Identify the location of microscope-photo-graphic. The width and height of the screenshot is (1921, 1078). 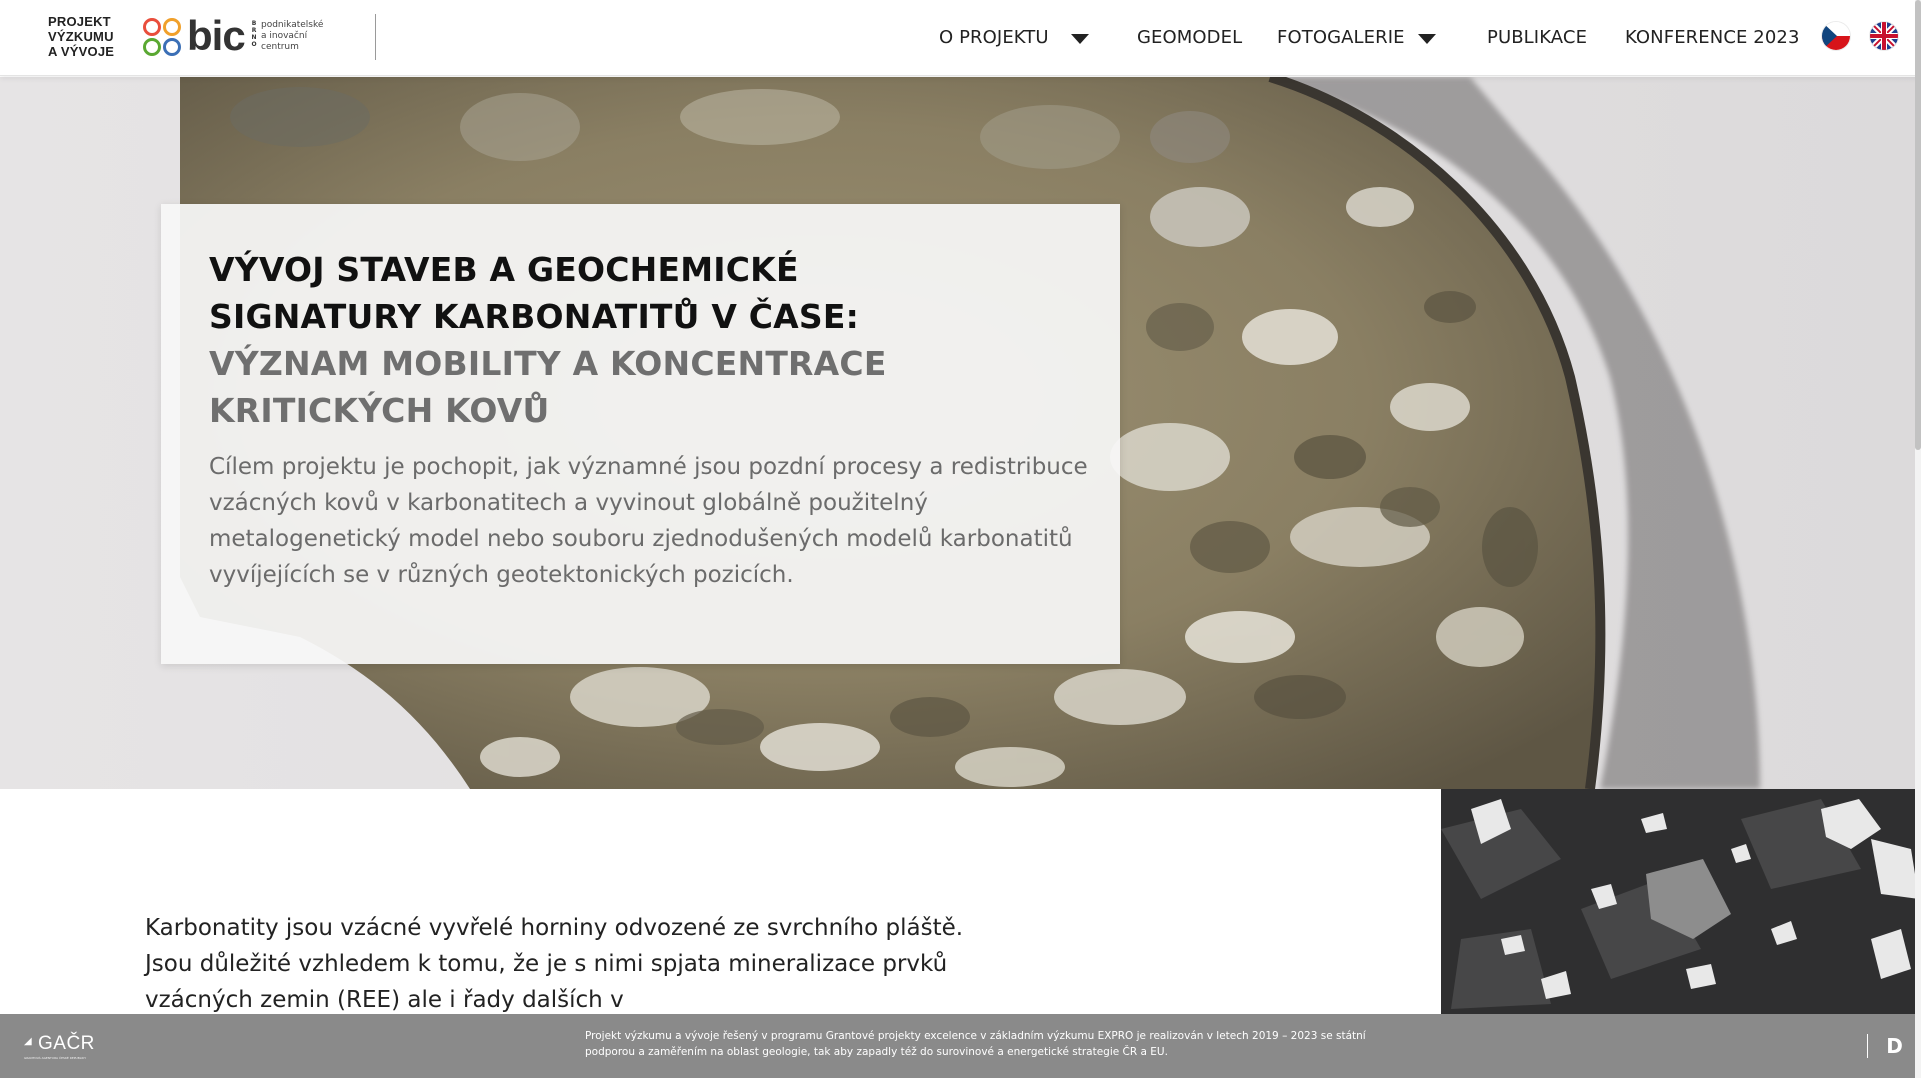
(1681, 901).